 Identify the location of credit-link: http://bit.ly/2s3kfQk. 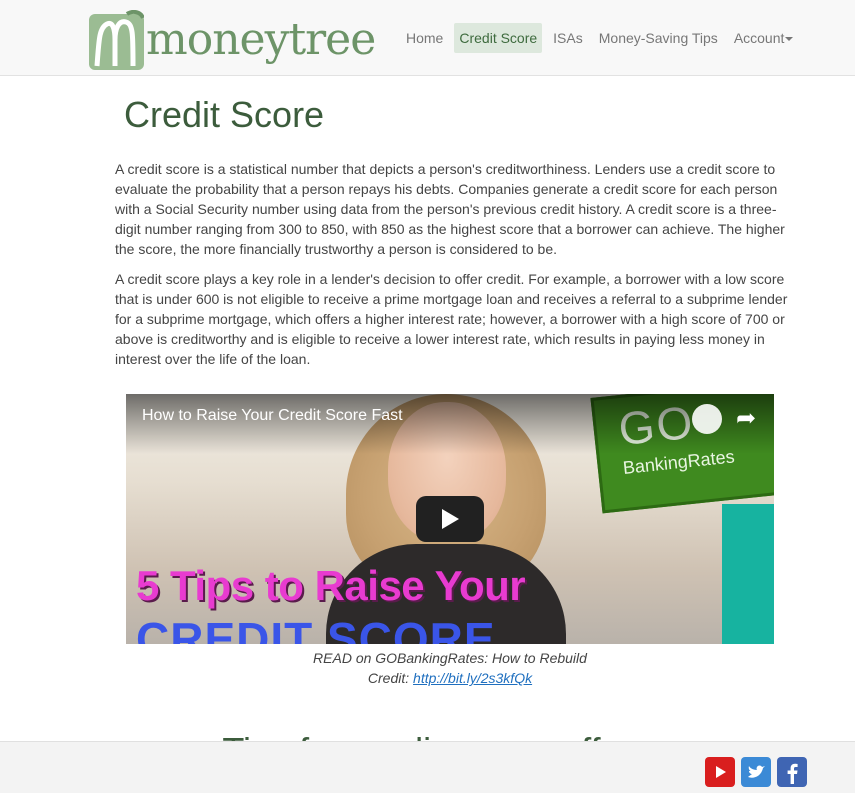
(472, 678).